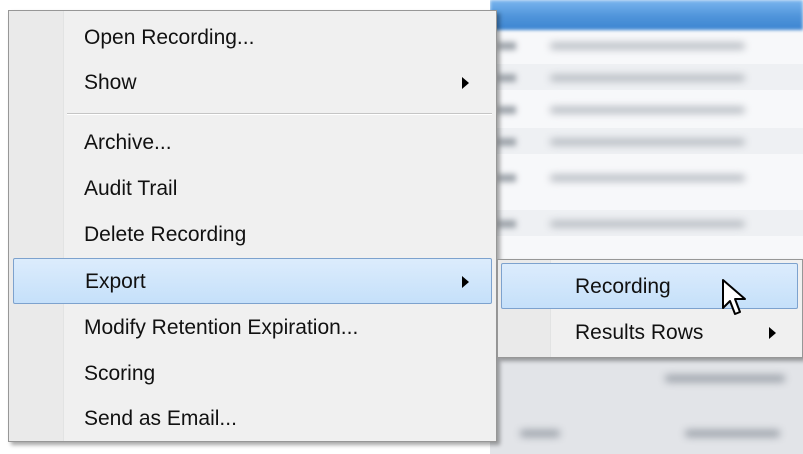  Describe the element at coordinates (115, 281) in the screenshot. I see `menu-item-label: Export` at that location.